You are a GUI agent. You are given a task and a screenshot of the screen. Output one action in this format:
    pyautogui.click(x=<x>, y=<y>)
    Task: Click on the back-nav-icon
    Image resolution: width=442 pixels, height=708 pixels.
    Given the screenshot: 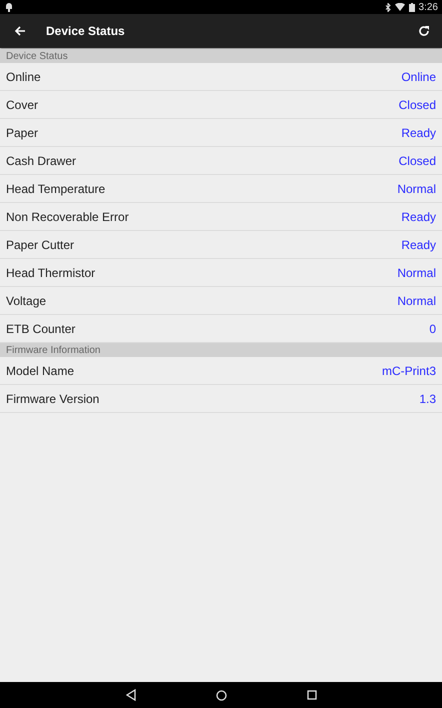 What is the action you would take?
    pyautogui.click(x=131, y=695)
    